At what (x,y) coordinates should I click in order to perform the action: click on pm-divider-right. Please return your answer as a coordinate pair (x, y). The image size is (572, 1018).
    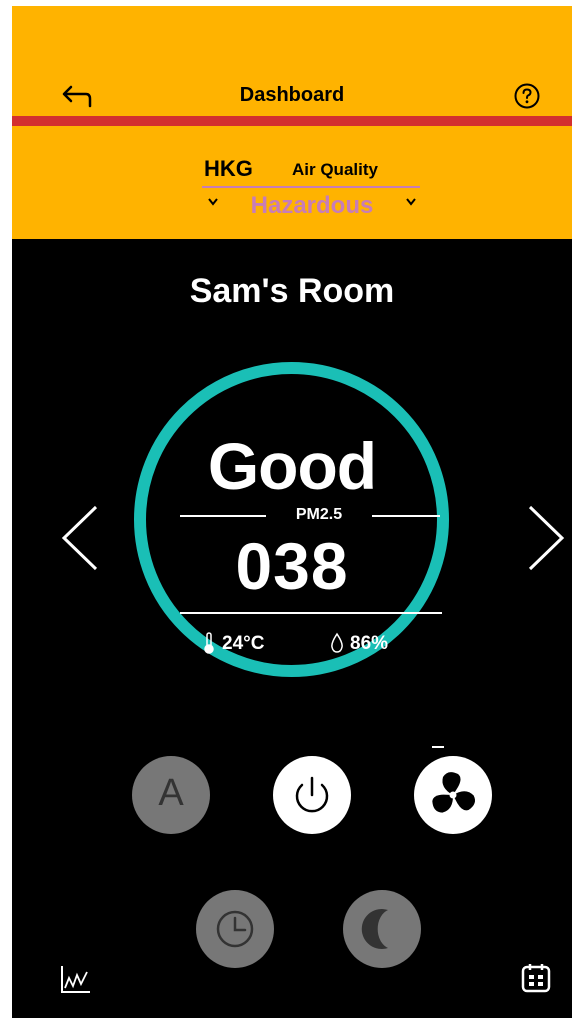
    Looking at the image, I should click on (406, 516).